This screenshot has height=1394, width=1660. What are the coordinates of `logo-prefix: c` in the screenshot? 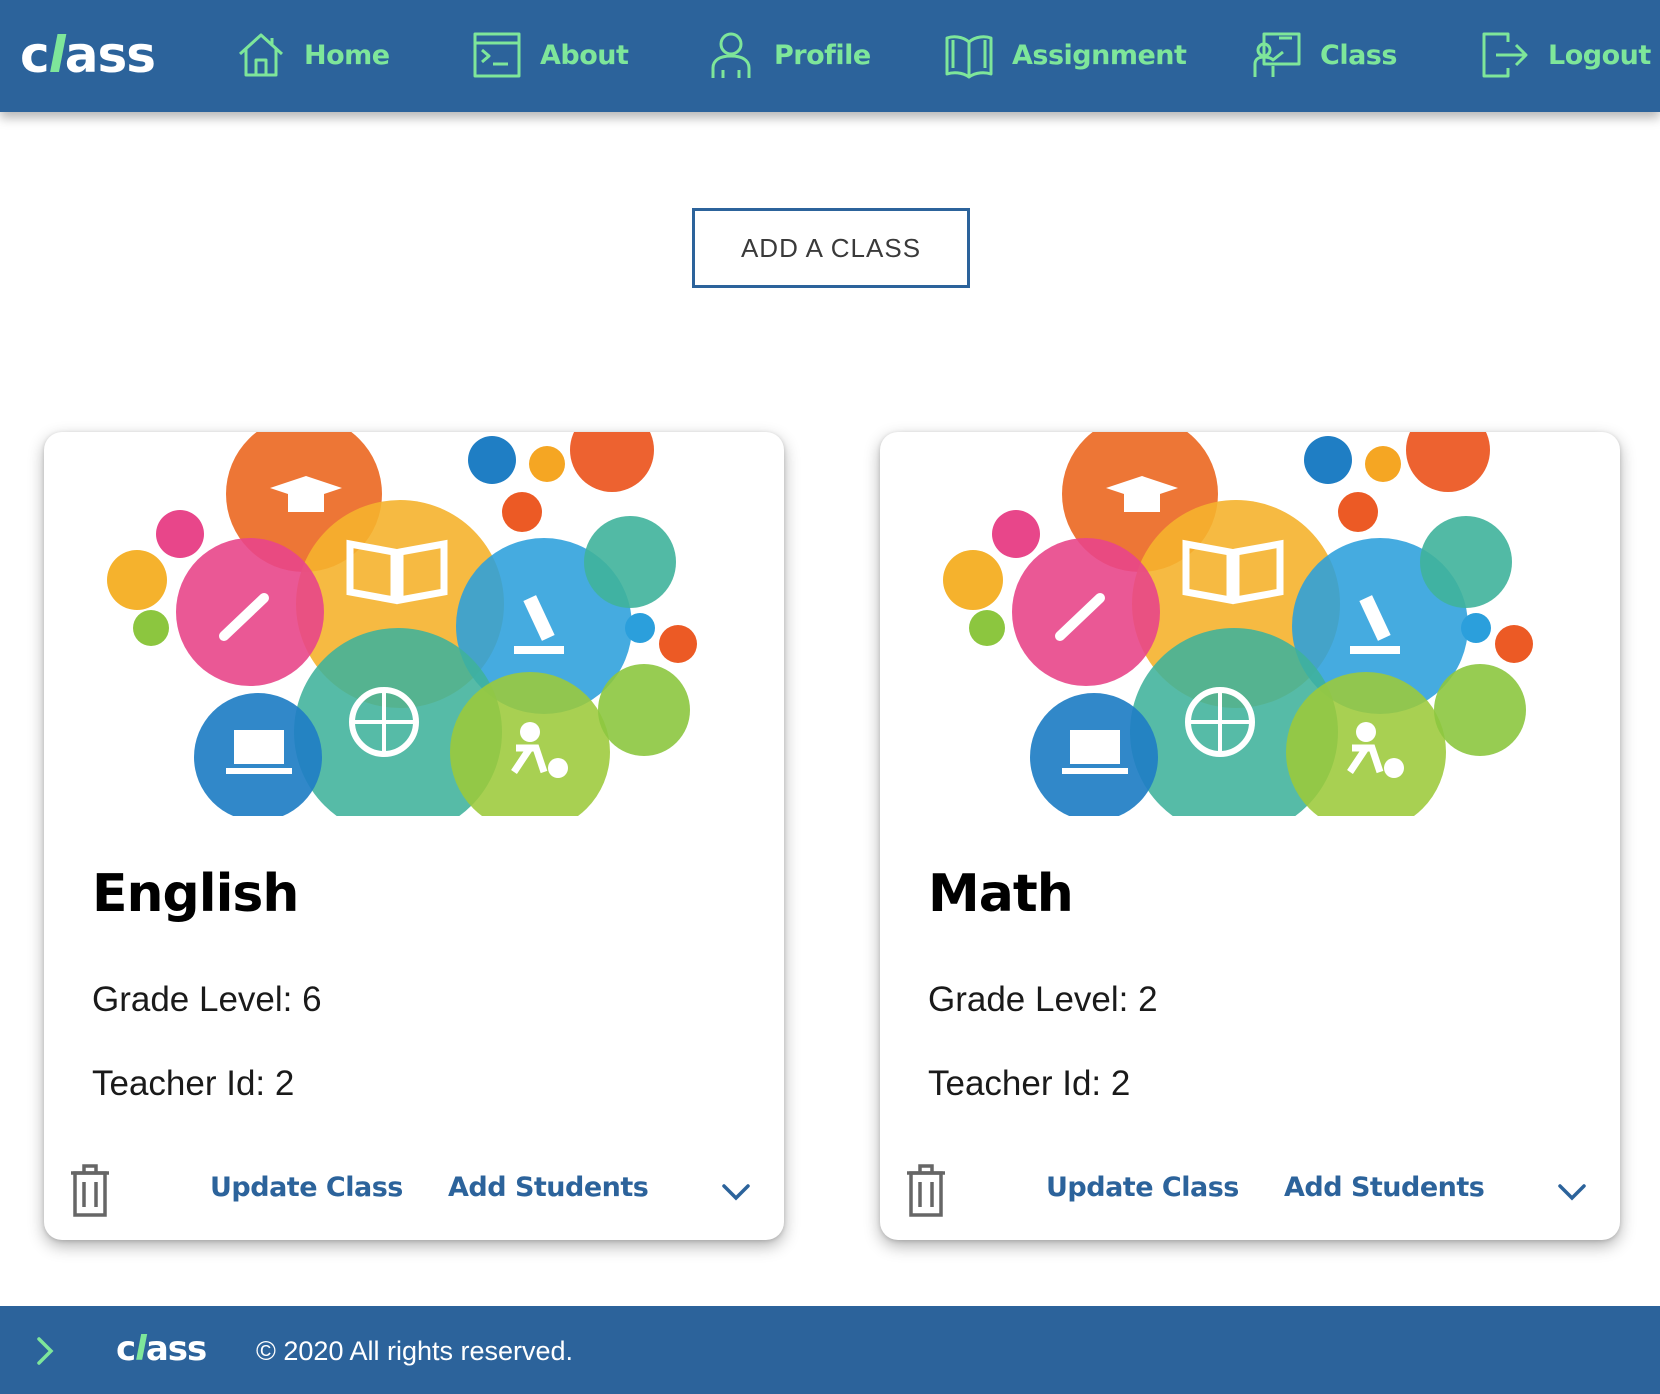 It's located at (35, 55).